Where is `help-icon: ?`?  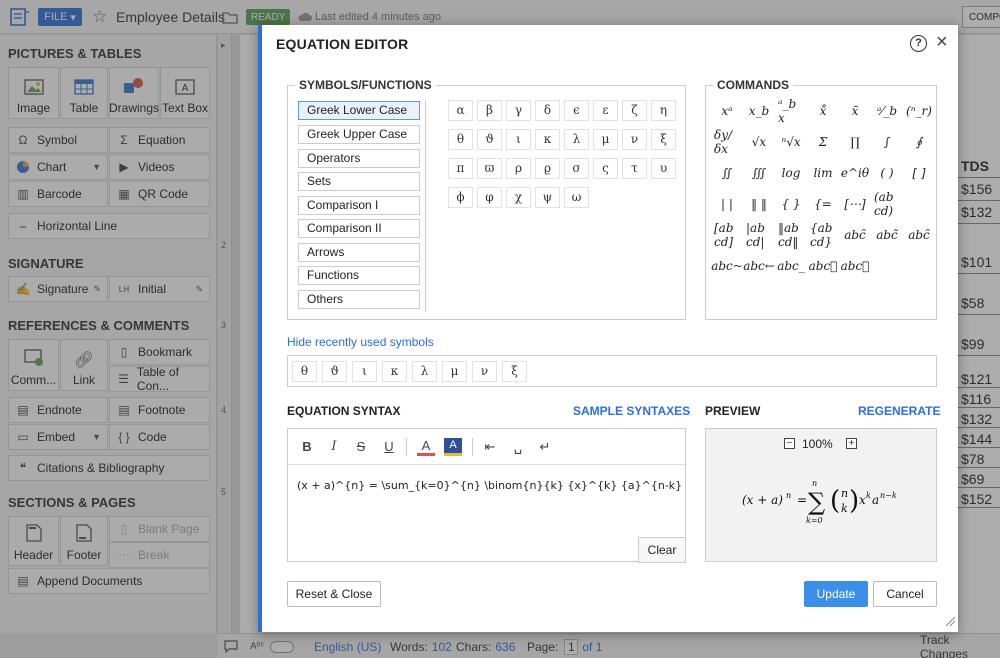 help-icon: ? is located at coordinates (918, 43).